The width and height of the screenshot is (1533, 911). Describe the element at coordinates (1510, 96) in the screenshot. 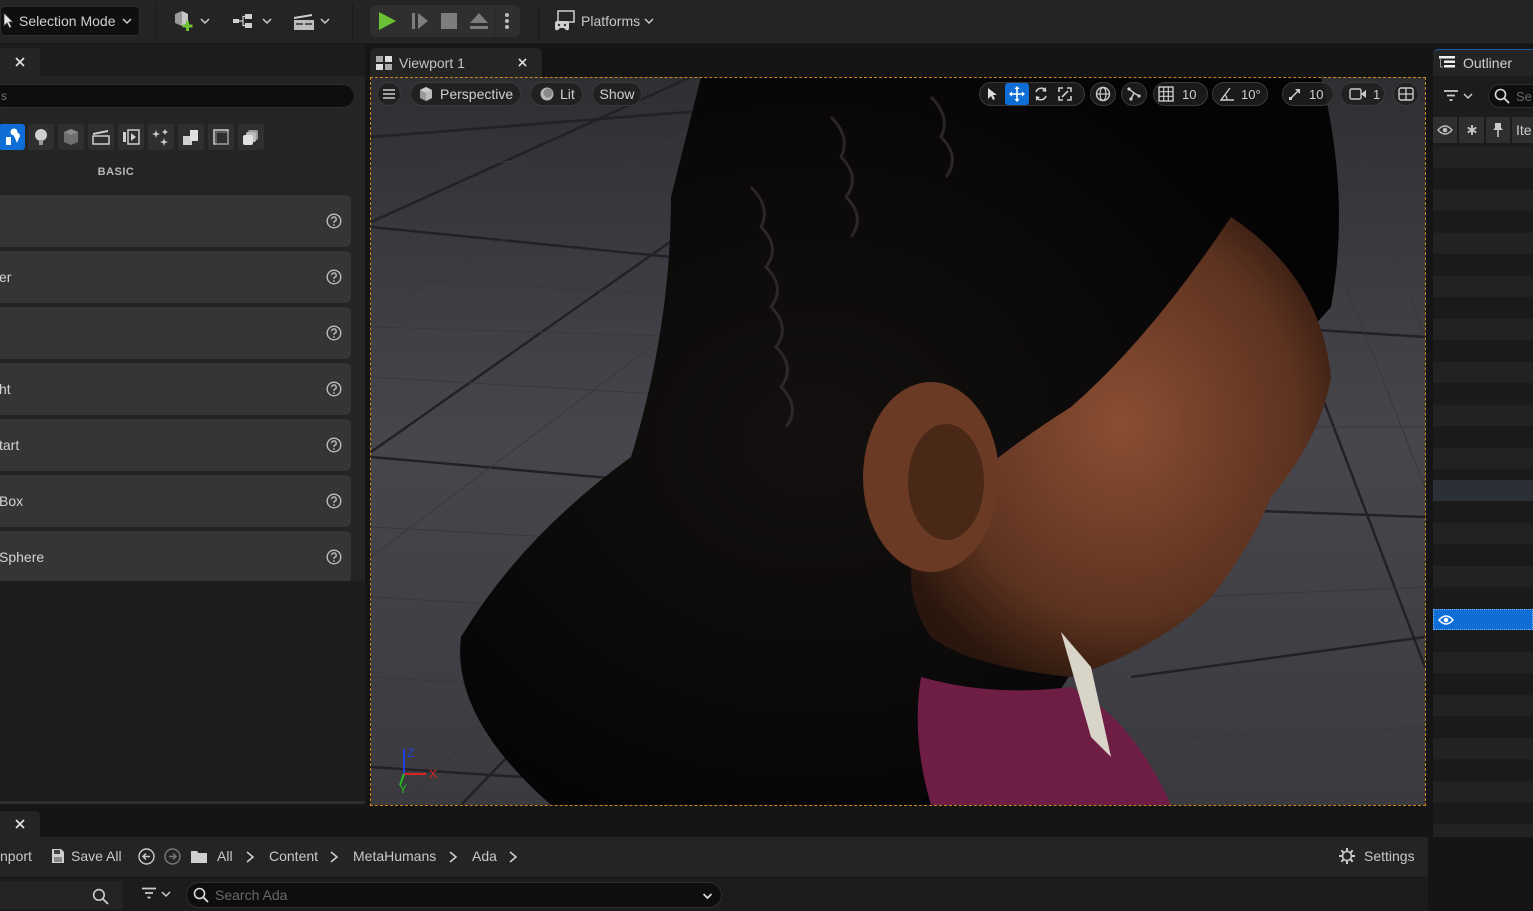

I see `outliner-search-input: Se` at that location.